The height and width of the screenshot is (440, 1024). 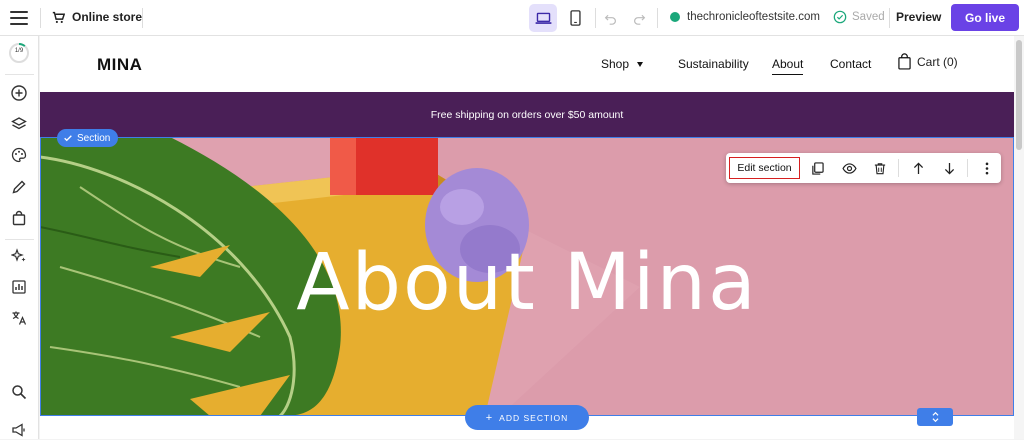 I want to click on arrow-down-icon, so click(x=949, y=168).